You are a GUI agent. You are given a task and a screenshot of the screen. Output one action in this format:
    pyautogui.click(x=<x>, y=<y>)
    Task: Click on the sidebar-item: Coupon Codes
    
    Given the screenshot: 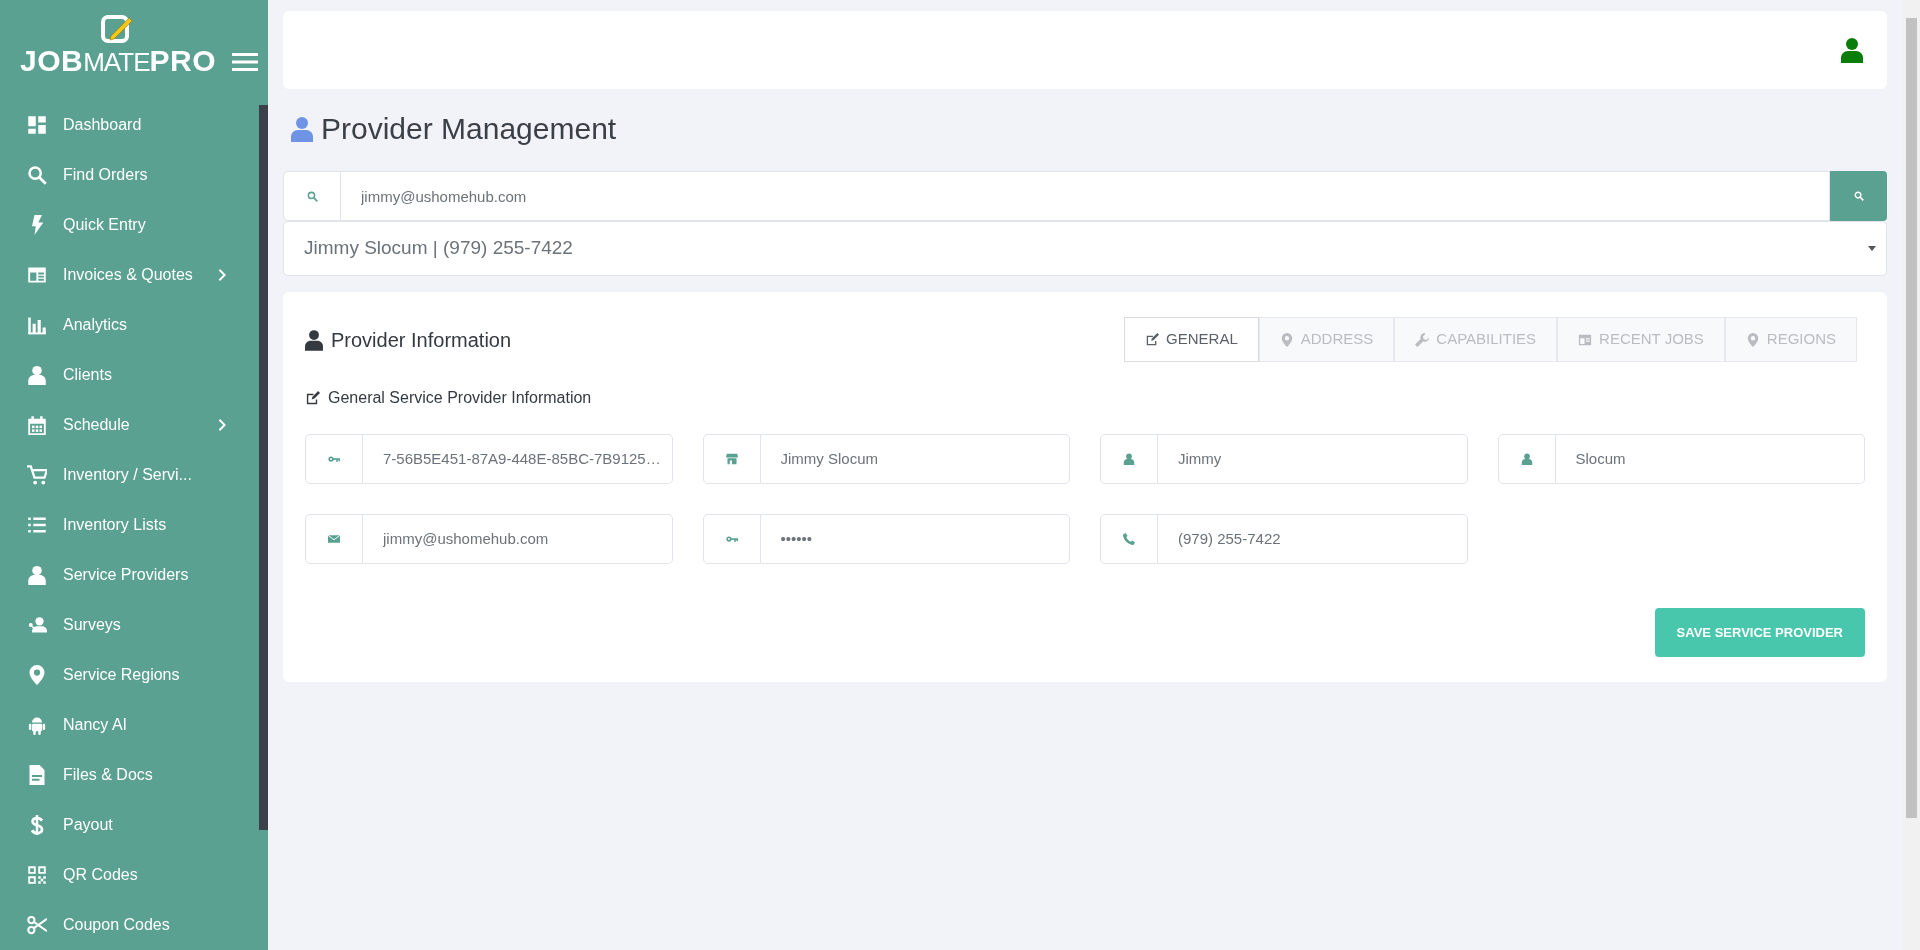 What is the action you would take?
    pyautogui.click(x=129, y=925)
    